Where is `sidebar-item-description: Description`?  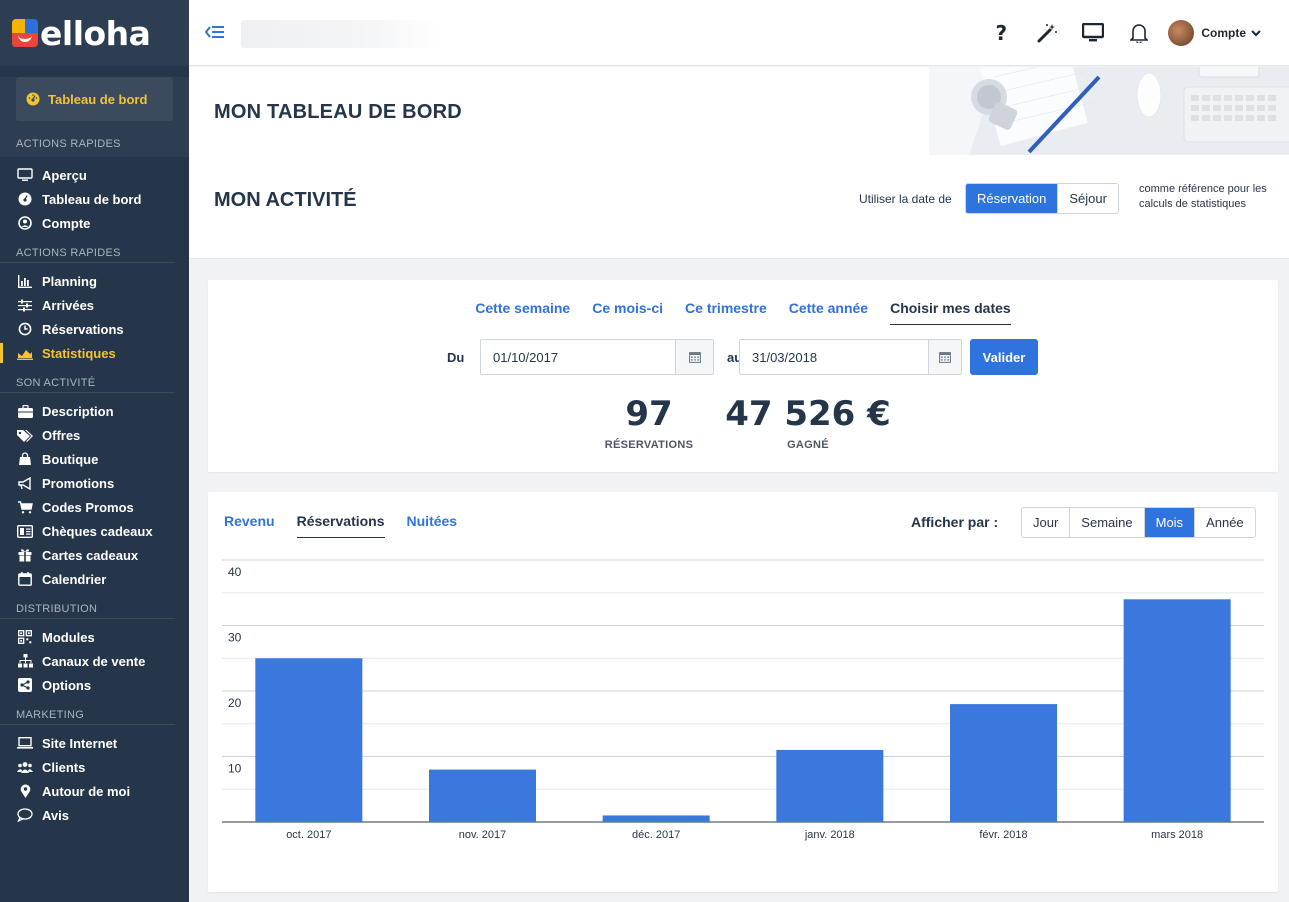 sidebar-item-description: Description is located at coordinates (102, 411).